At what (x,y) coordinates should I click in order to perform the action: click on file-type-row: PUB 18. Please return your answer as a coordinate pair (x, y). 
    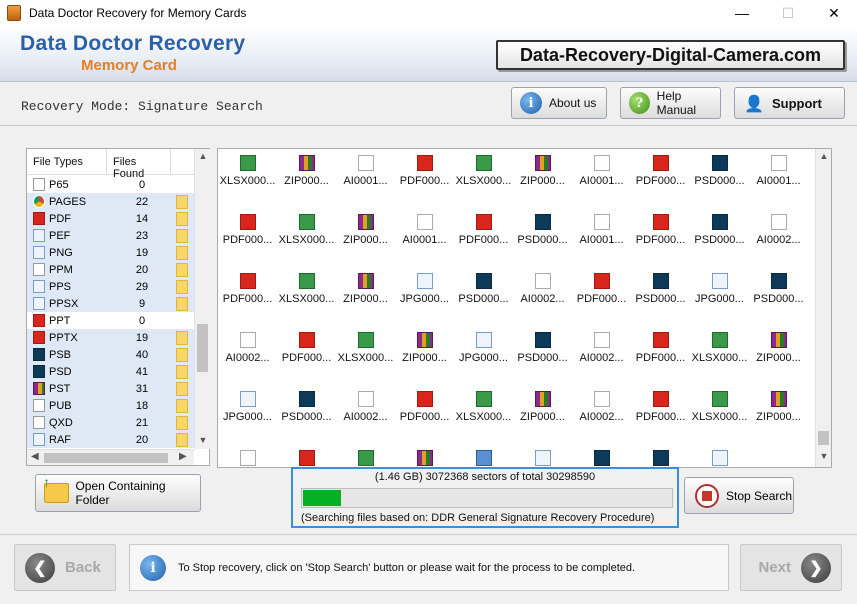
    Looking at the image, I should click on (110, 405).